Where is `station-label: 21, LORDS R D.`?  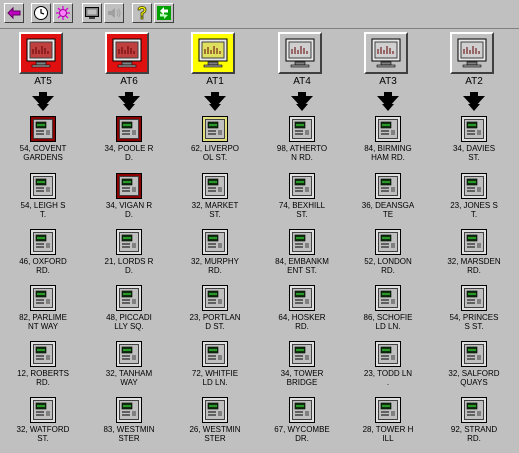
station-label: 21, LORDS R D. is located at coordinates (129, 266).